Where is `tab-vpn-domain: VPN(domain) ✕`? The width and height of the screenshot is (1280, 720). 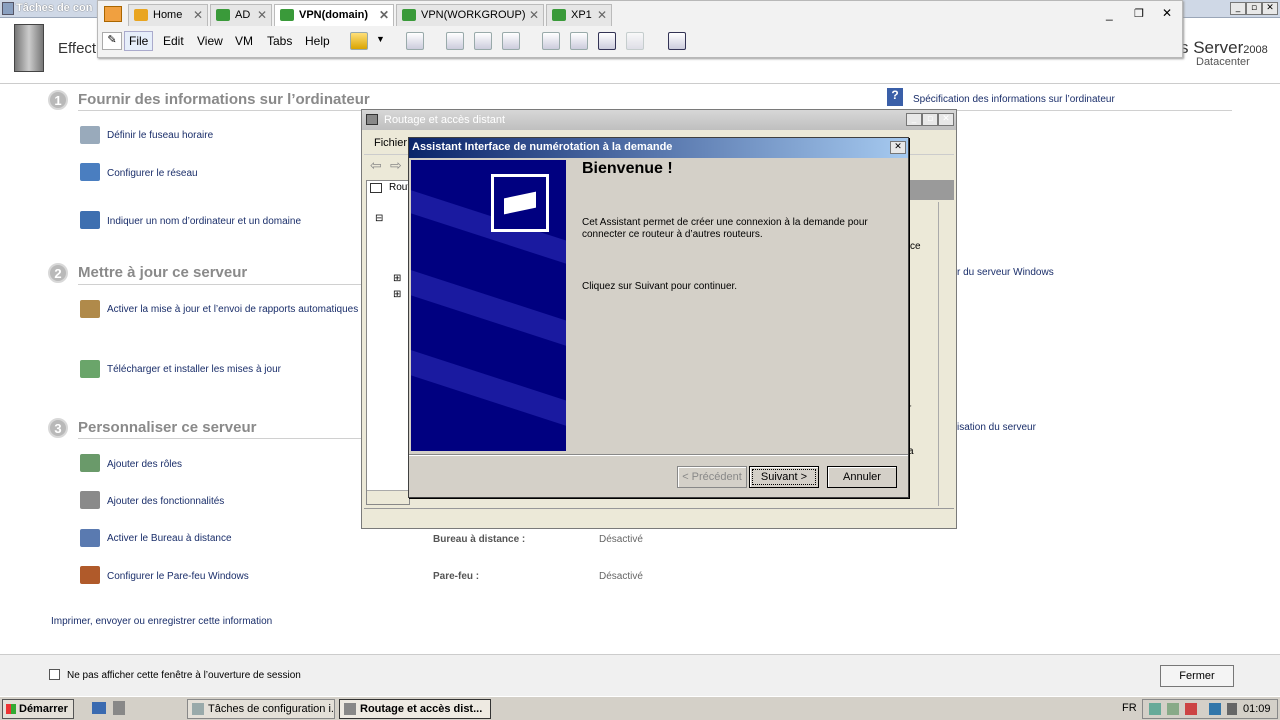
tab-vpn-domain: VPN(domain) ✕ is located at coordinates (334, 15).